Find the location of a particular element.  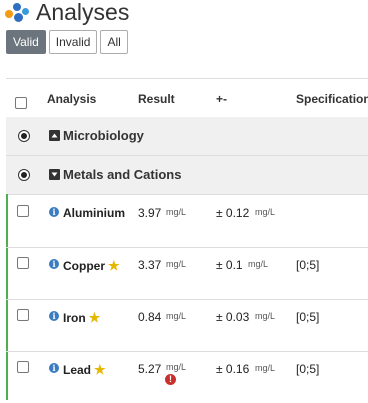

category-label: Microbiology is located at coordinates (103, 135).